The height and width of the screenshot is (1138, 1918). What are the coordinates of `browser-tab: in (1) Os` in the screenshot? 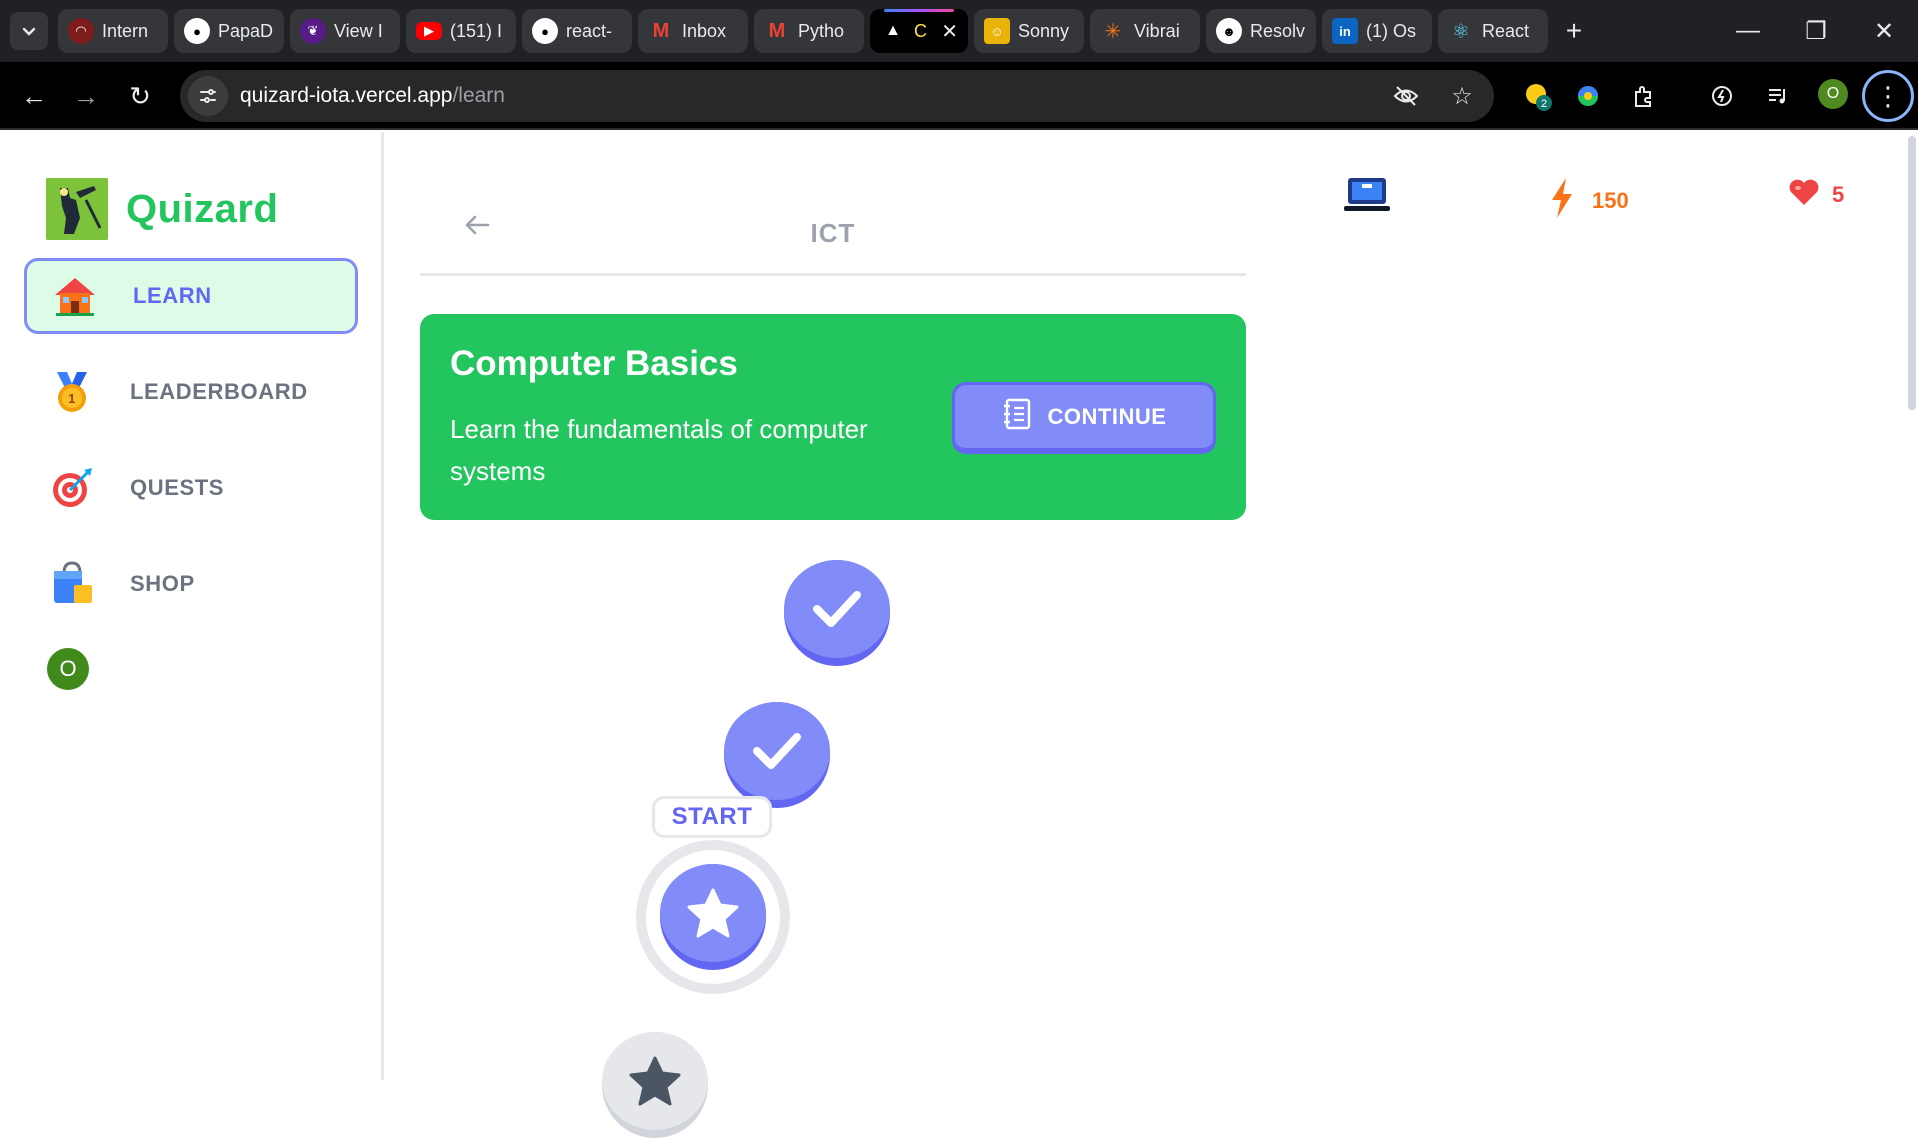 It's located at (1377, 31).